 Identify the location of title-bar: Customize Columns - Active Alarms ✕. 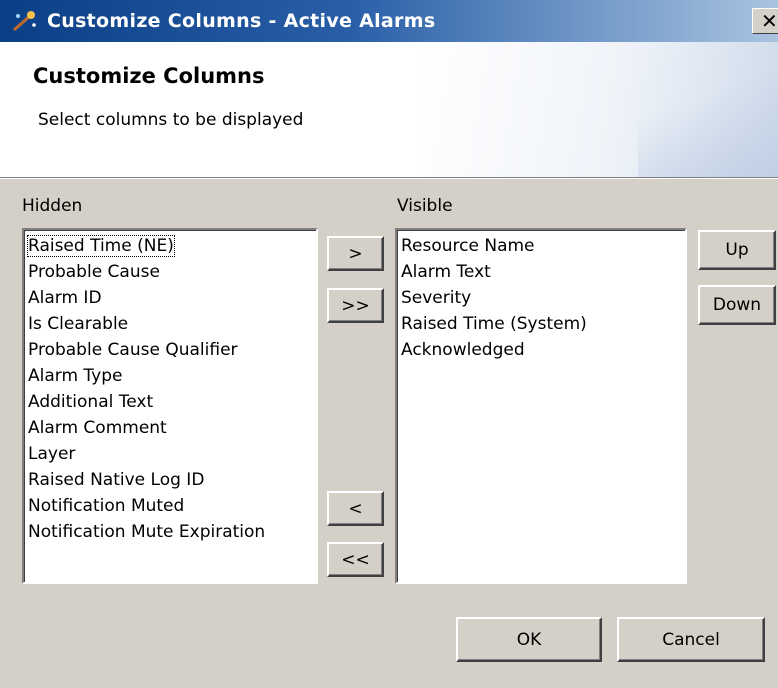
(389, 21).